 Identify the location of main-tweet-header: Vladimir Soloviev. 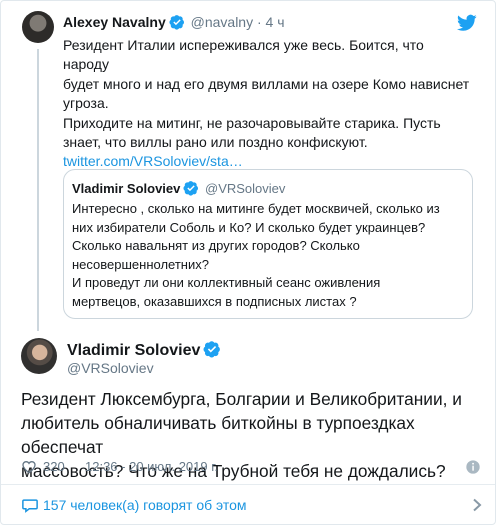
(144, 350).